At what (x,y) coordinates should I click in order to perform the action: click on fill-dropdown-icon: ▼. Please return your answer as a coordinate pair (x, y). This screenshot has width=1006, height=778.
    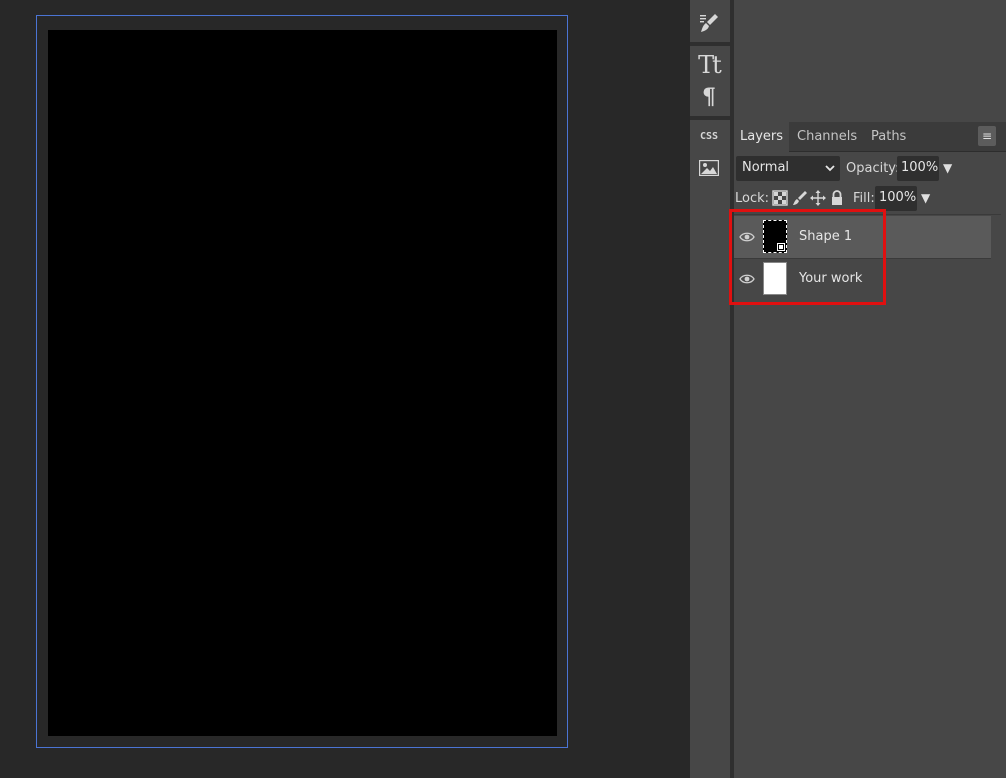
    Looking at the image, I should click on (925, 198).